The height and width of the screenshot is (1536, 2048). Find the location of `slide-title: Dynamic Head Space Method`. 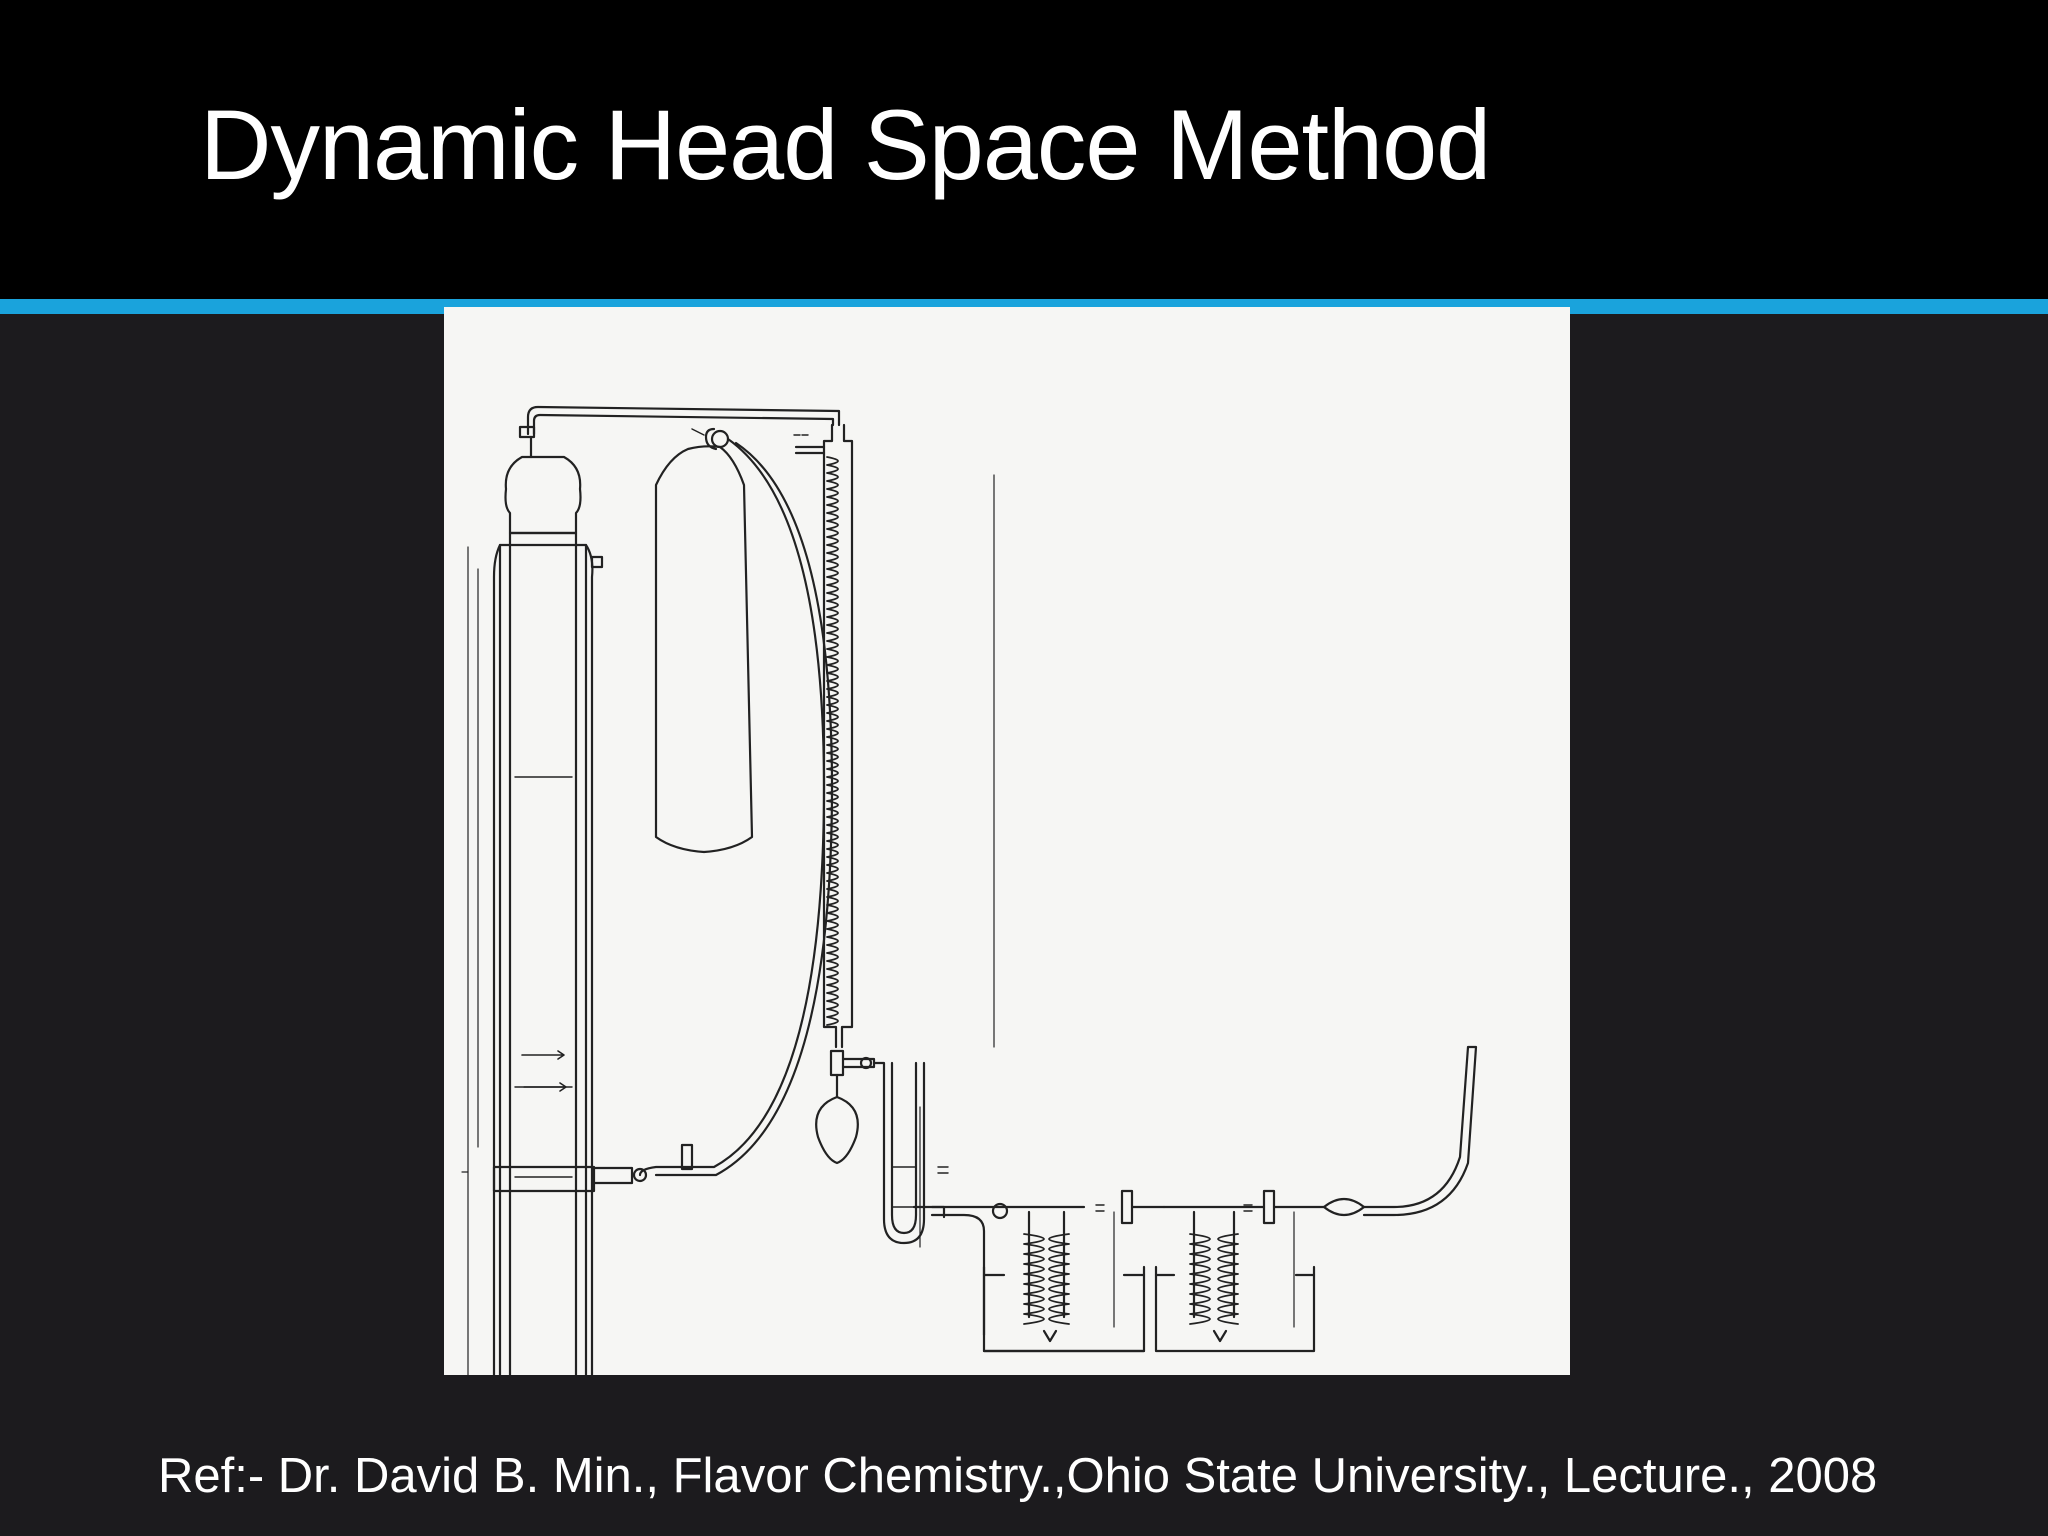

slide-title: Dynamic Head Space Method is located at coordinates (845, 144).